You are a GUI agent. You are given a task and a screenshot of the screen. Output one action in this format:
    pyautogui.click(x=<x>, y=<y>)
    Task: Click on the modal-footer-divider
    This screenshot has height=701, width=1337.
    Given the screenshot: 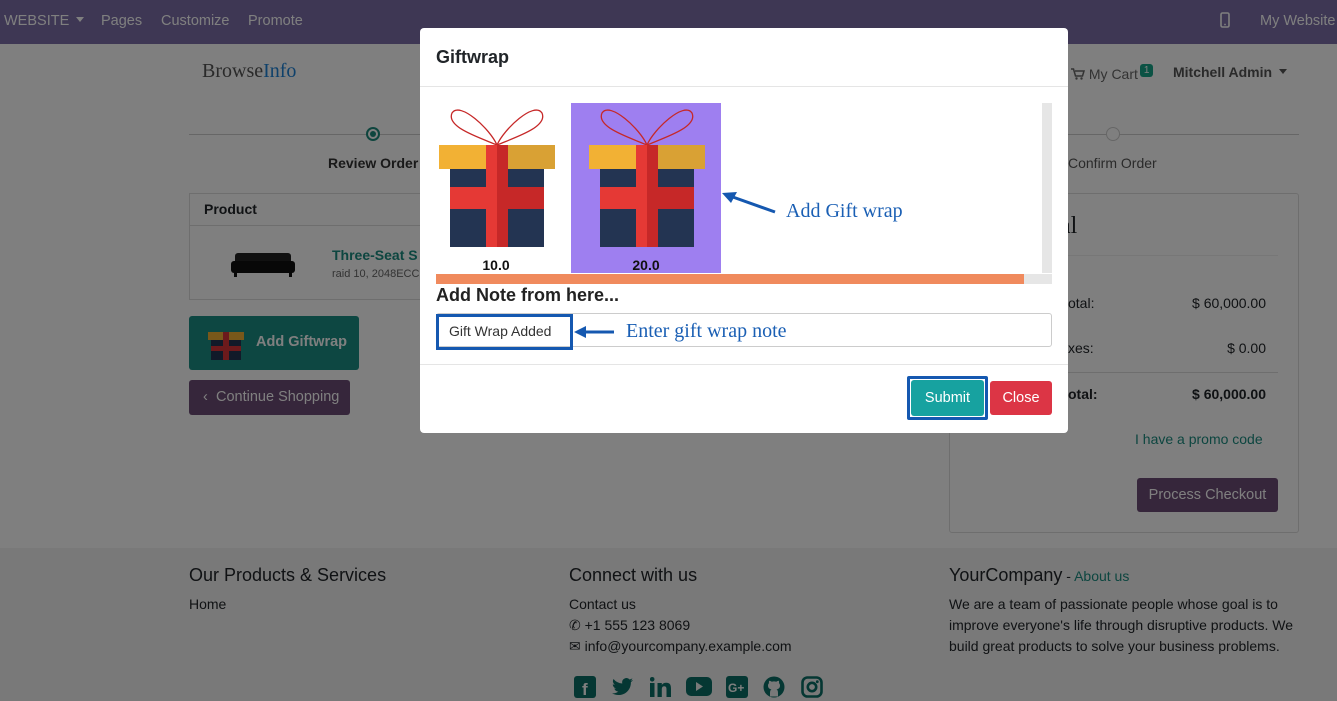 What is the action you would take?
    pyautogui.click(x=744, y=364)
    